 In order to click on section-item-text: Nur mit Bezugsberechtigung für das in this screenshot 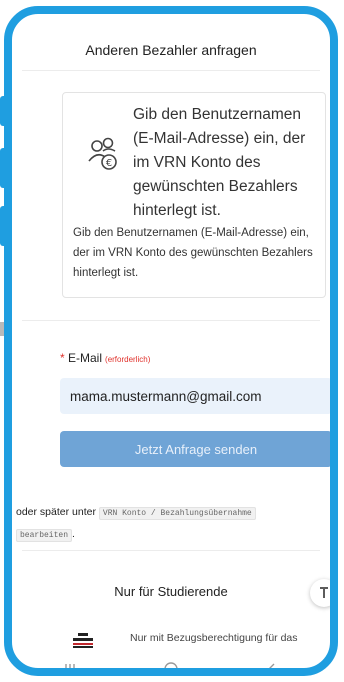, I will do `click(214, 638)`.